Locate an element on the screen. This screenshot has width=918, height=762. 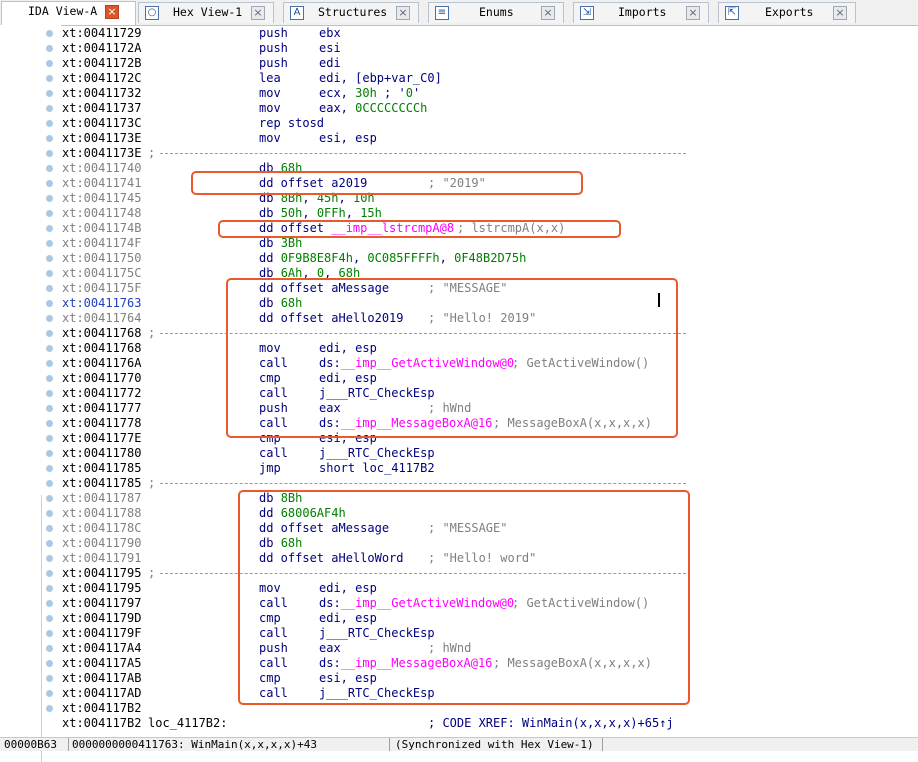
operand: edi, [ebp+var_C0] is located at coordinates (380, 78).